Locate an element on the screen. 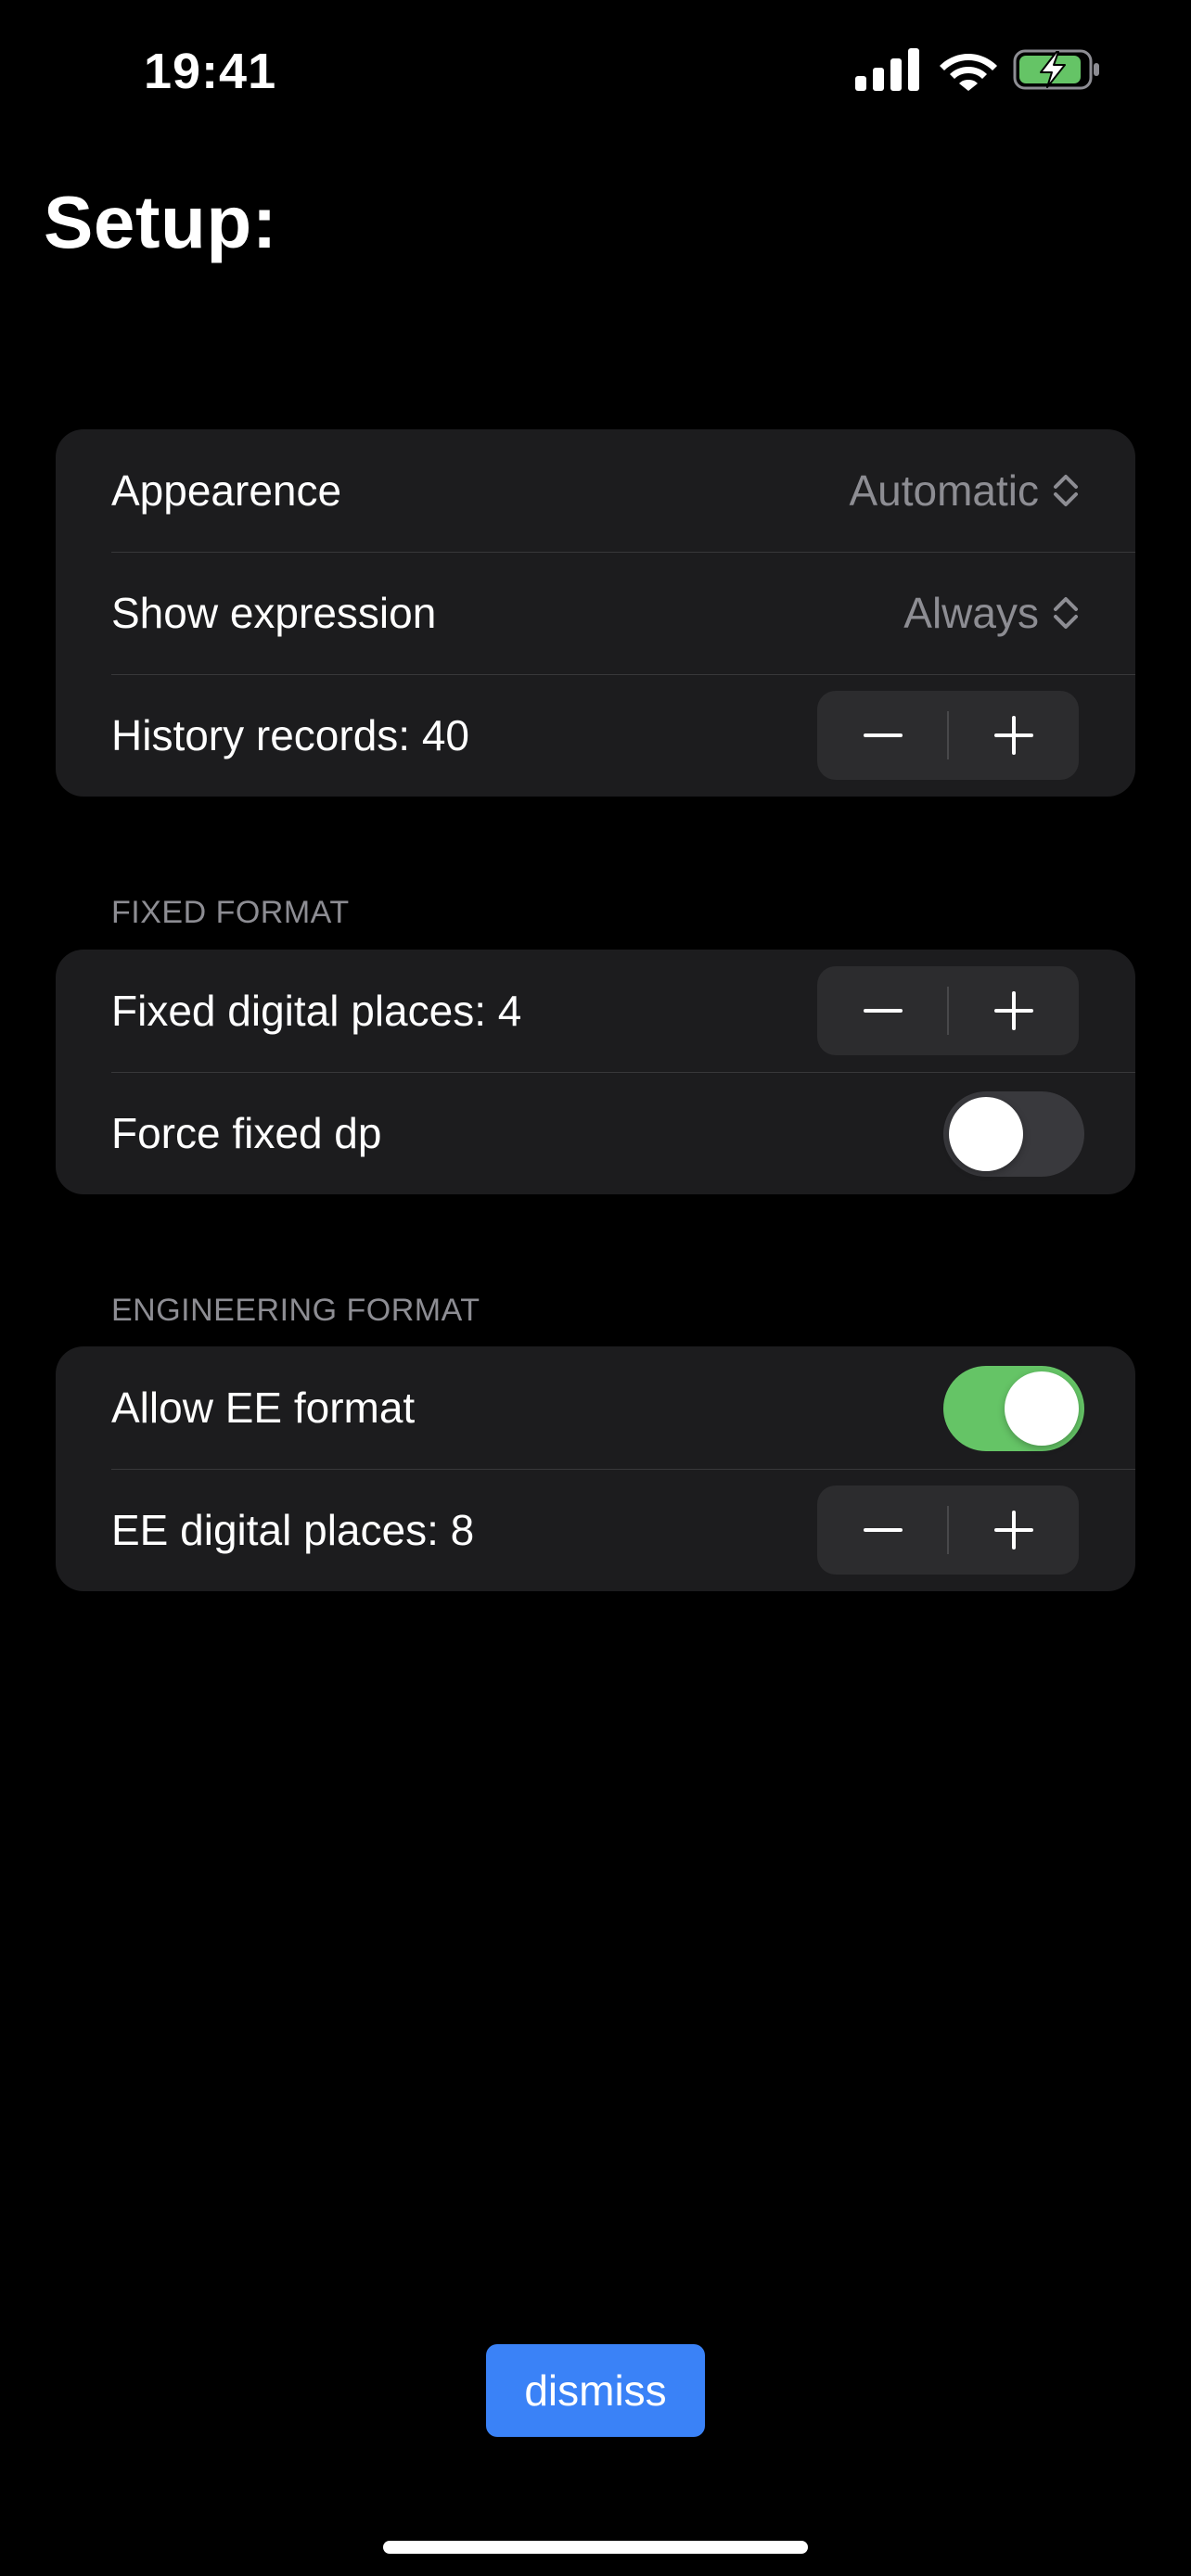 The image size is (1191, 2576). fixed-places-stepper is located at coordinates (948, 1010).